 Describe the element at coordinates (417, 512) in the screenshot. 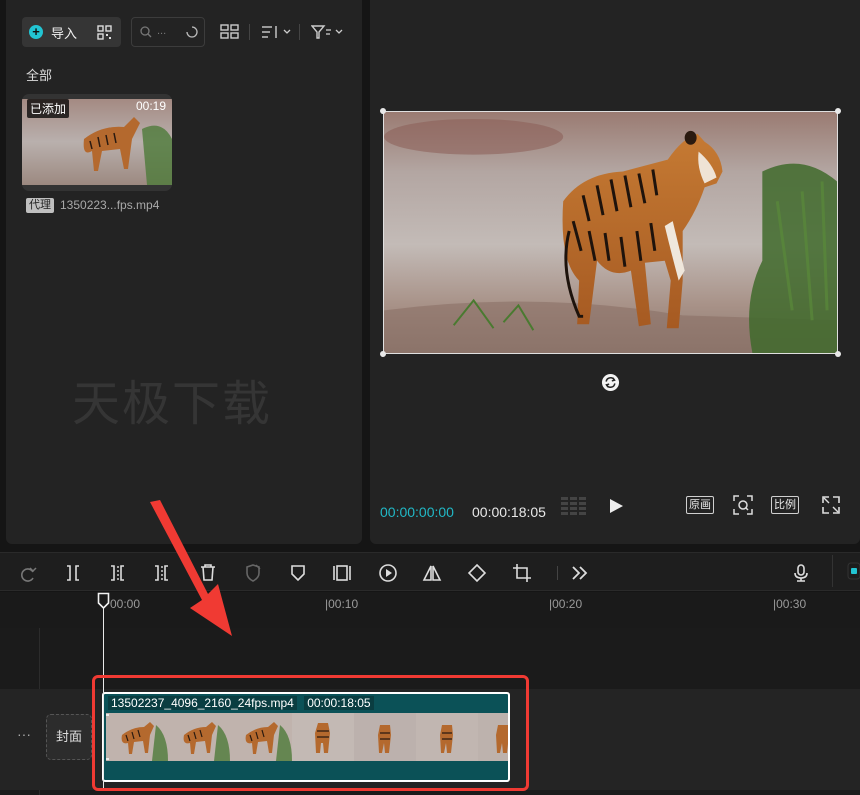

I see `current-timecode: 00:00:00:00` at that location.